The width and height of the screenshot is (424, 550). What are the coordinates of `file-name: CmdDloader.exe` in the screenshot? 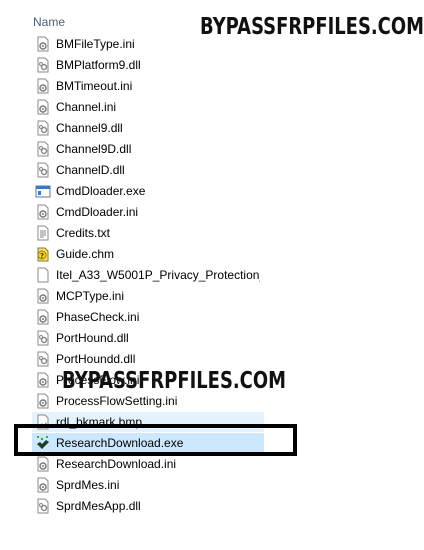 It's located at (101, 191).